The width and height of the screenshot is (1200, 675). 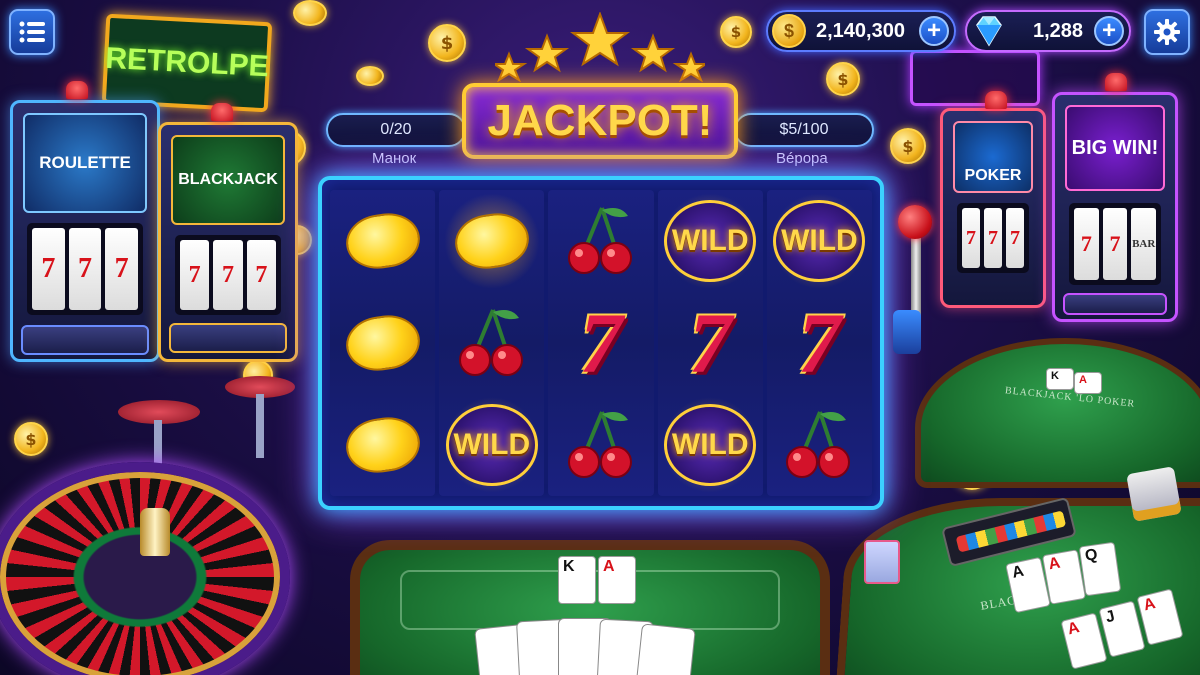 I want to click on reel-column: WILD 7 WILD, so click(x=710, y=343).